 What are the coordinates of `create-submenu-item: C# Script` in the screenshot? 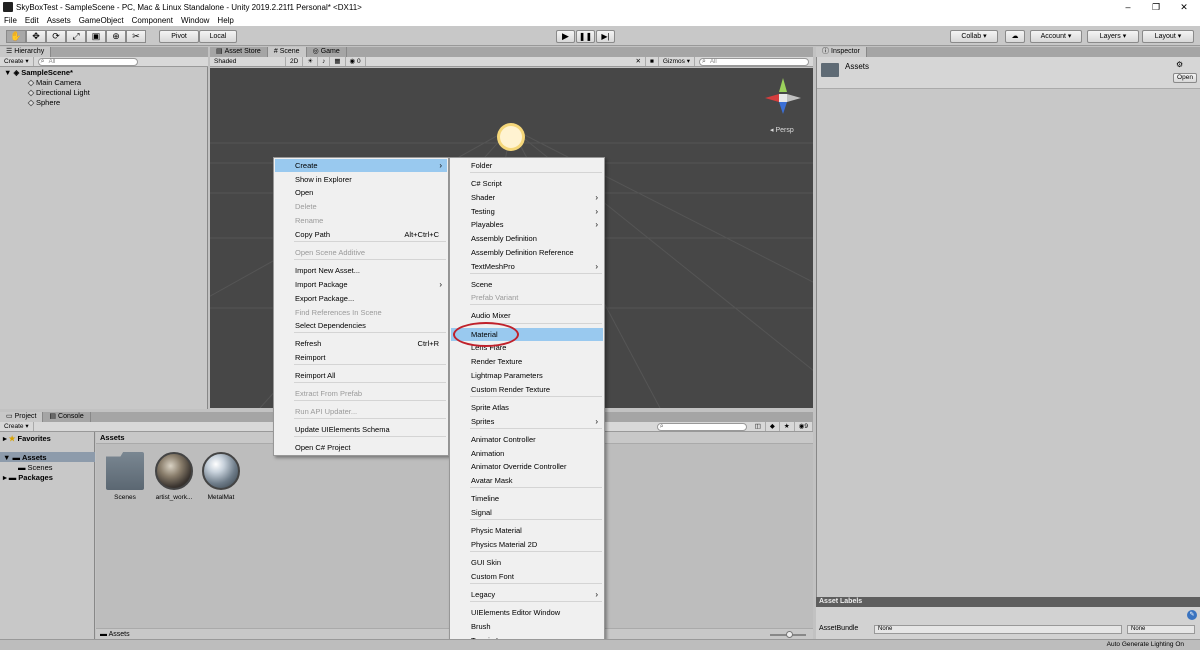 It's located at (527, 183).